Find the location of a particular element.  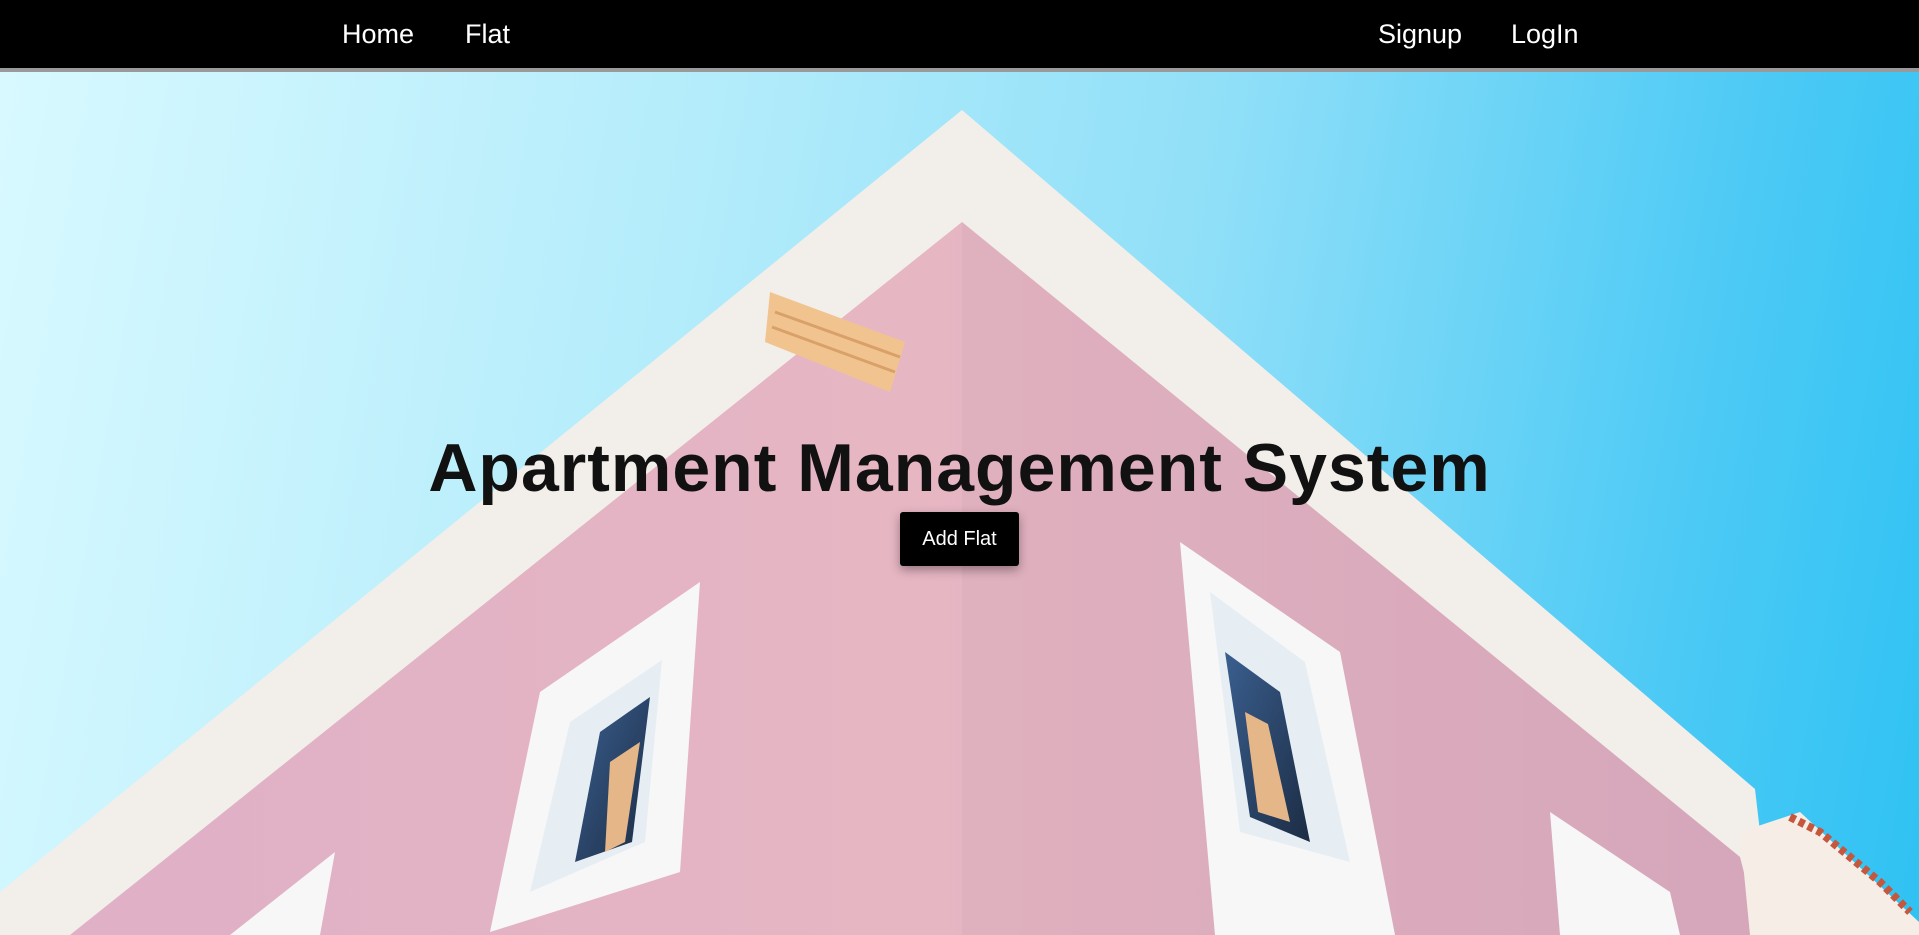

add-flat-button: Add Flat is located at coordinates (959, 539).